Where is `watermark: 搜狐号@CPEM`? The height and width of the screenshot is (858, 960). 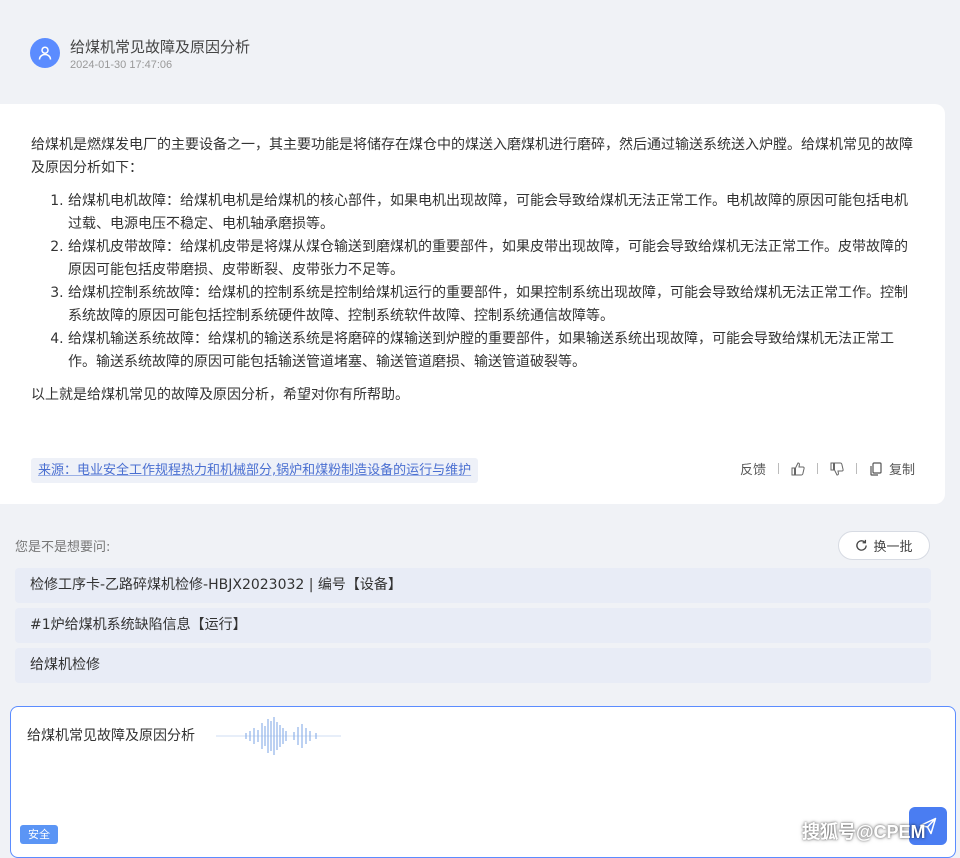
watermark: 搜狐号@CPEM is located at coordinates (864, 832).